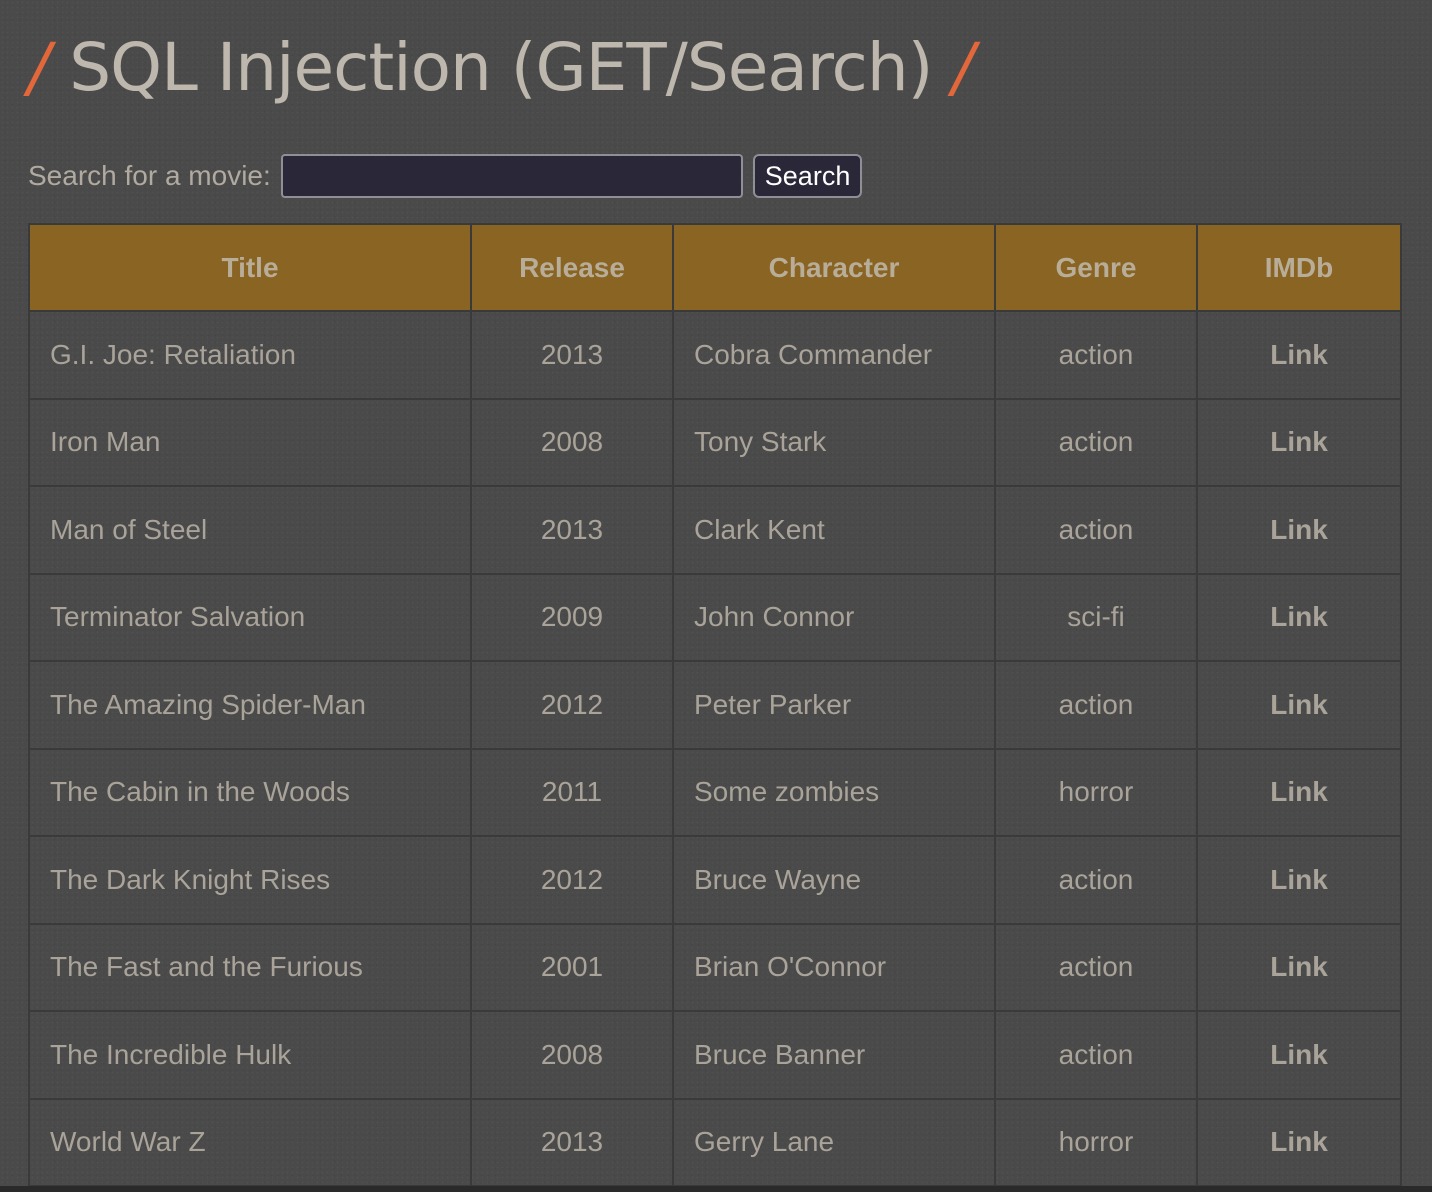 This screenshot has width=1432, height=1192. What do you see at coordinates (250, 1142) in the screenshot?
I see `cell-title: World War Z` at bounding box center [250, 1142].